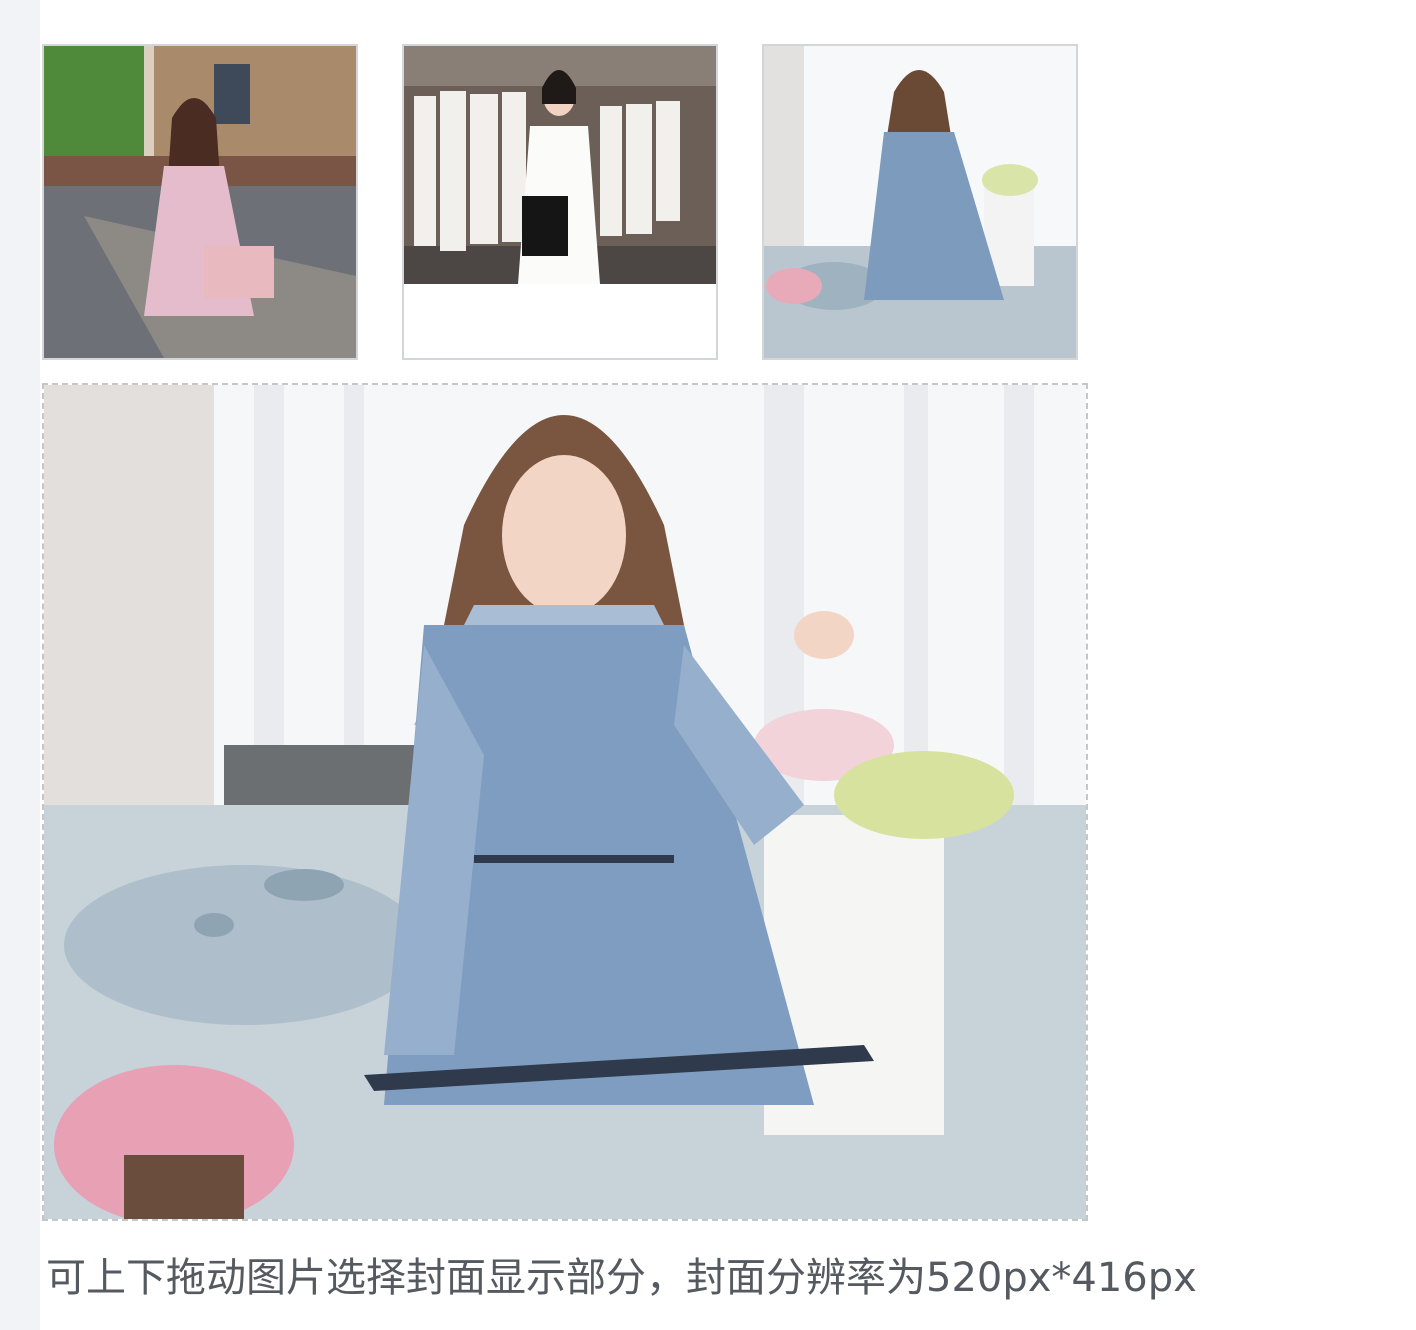  Describe the element at coordinates (20, 665) in the screenshot. I see `left-panel-strip` at that location.